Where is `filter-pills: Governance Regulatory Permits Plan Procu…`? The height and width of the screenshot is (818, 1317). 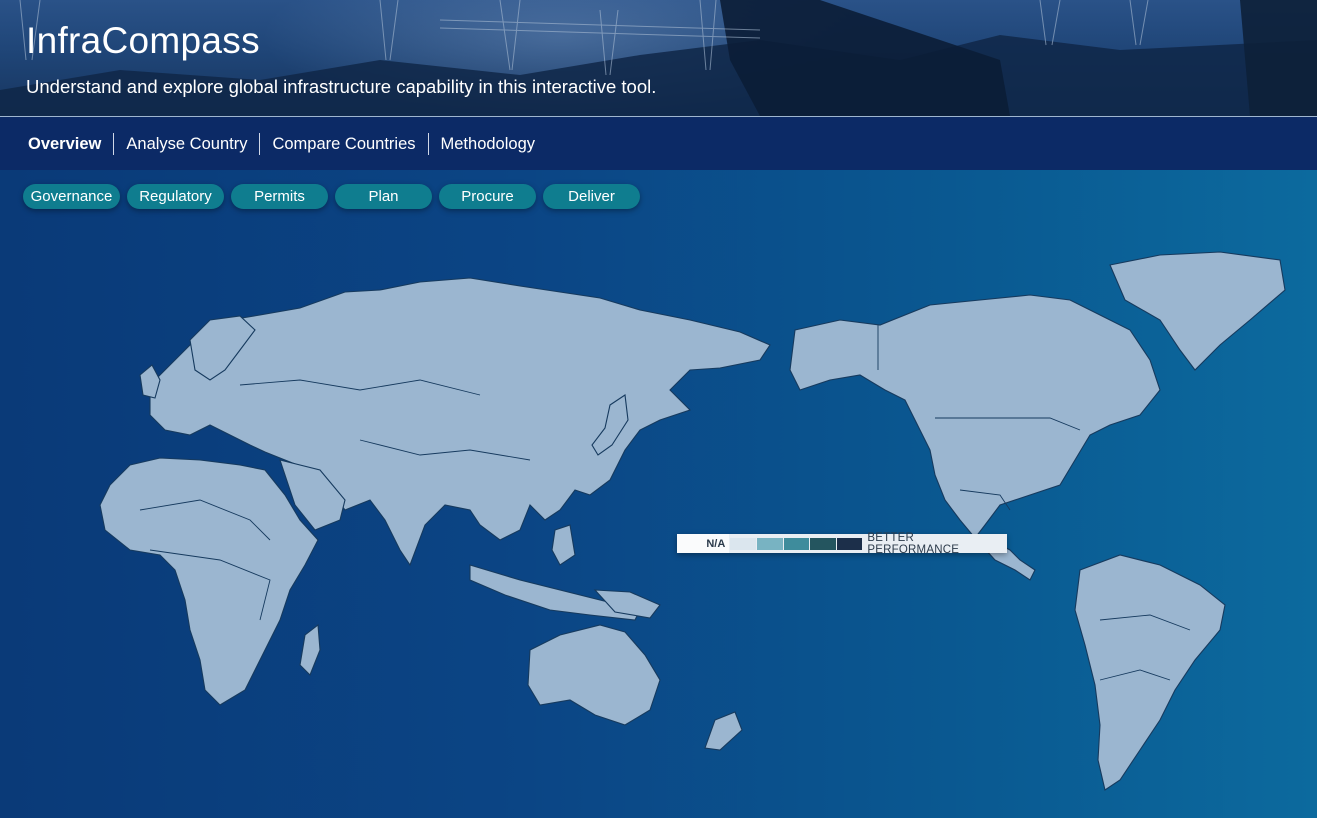 filter-pills: Governance Regulatory Permits Plan Procu… is located at coordinates (331, 197).